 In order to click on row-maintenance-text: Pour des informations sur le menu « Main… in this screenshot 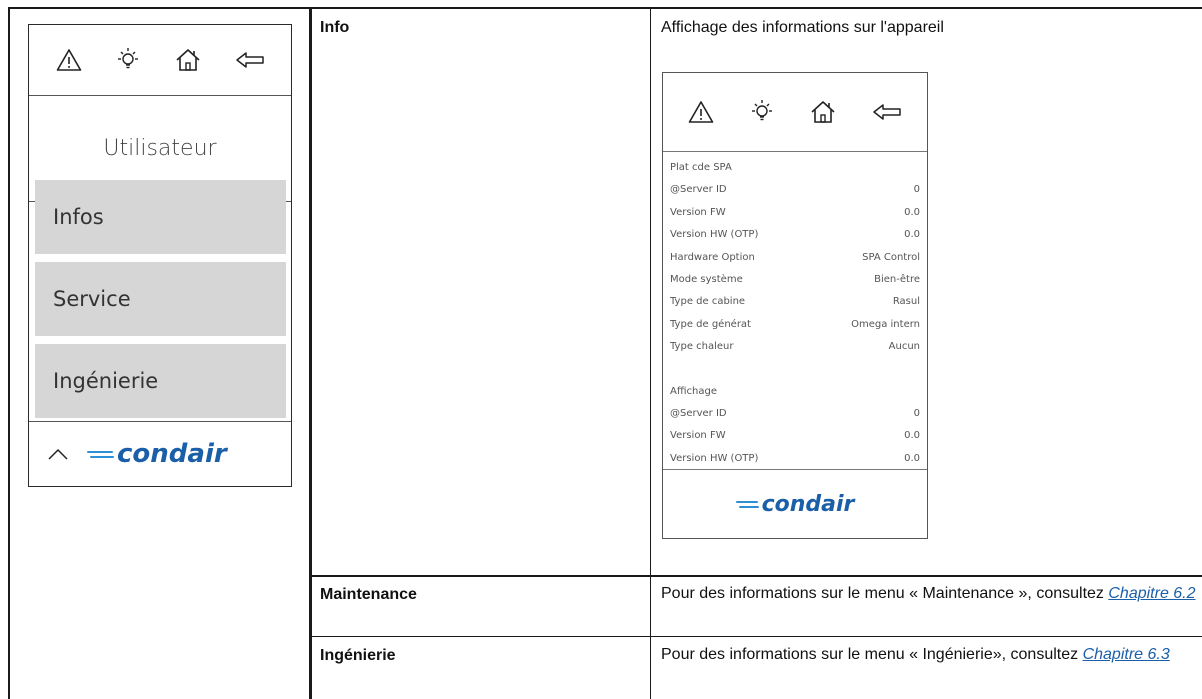, I will do `click(885, 593)`.